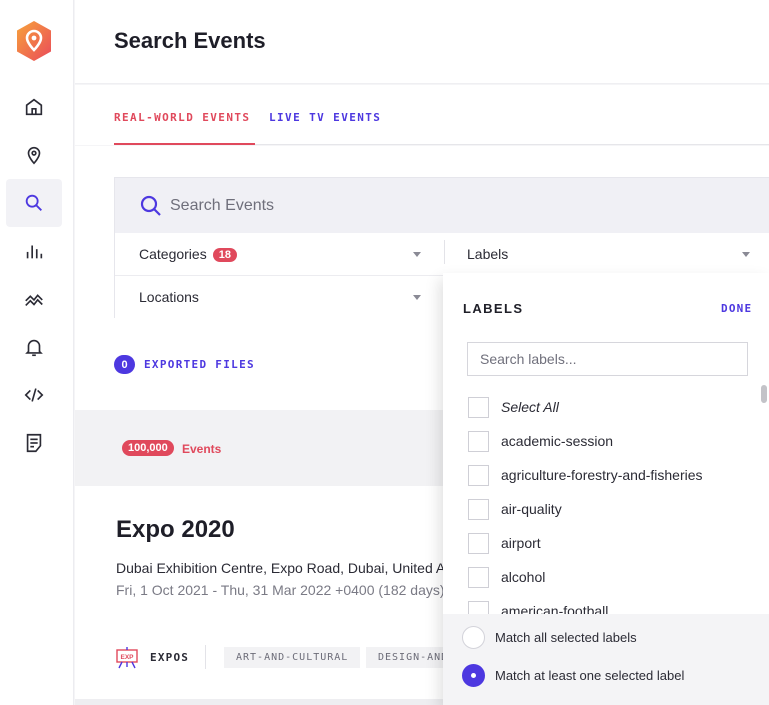 The width and height of the screenshot is (769, 705). I want to click on categories-filter-label: Categories 18, so click(188, 254).